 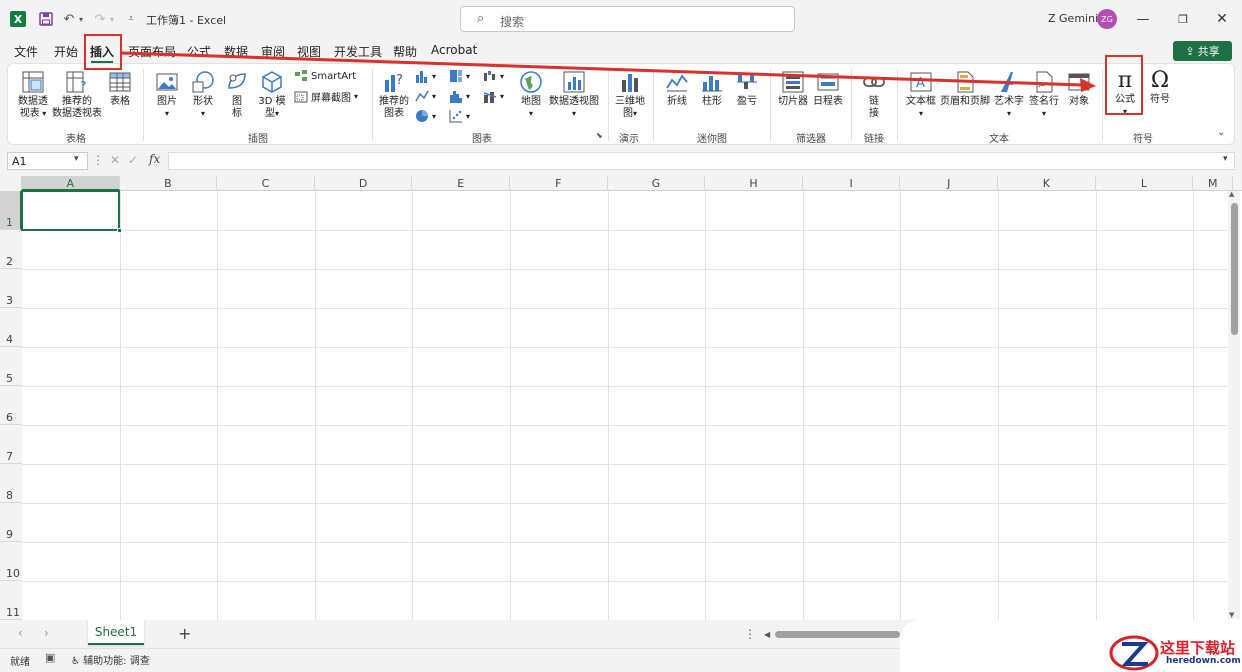 What do you see at coordinates (131, 19) in the screenshot?
I see `customize-qat-icon: ⩡` at bounding box center [131, 19].